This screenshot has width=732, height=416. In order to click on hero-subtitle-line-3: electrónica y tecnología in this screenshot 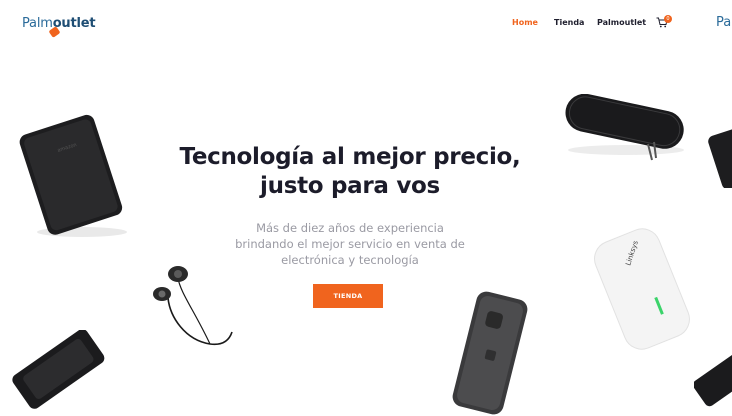, I will do `click(350, 260)`.